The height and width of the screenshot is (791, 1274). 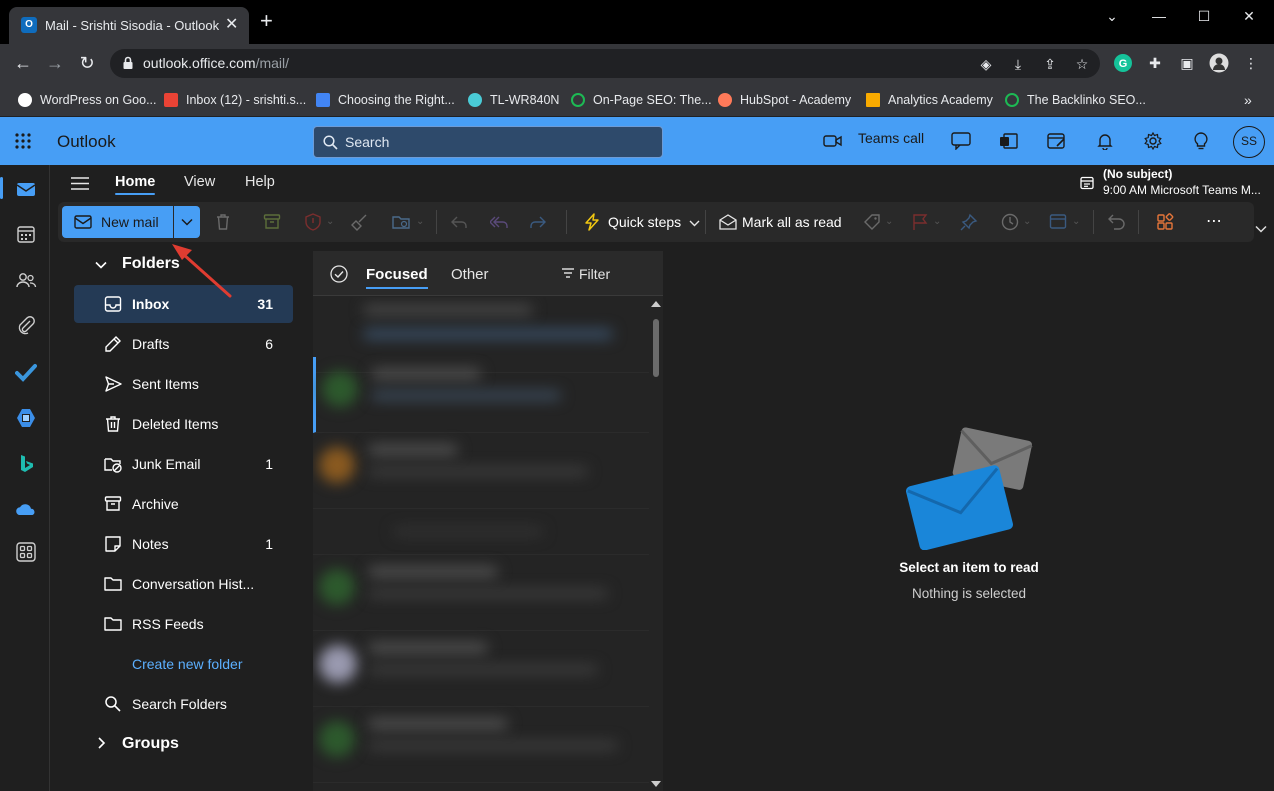 I want to click on message-list-scrollbar, so click(x=656, y=544).